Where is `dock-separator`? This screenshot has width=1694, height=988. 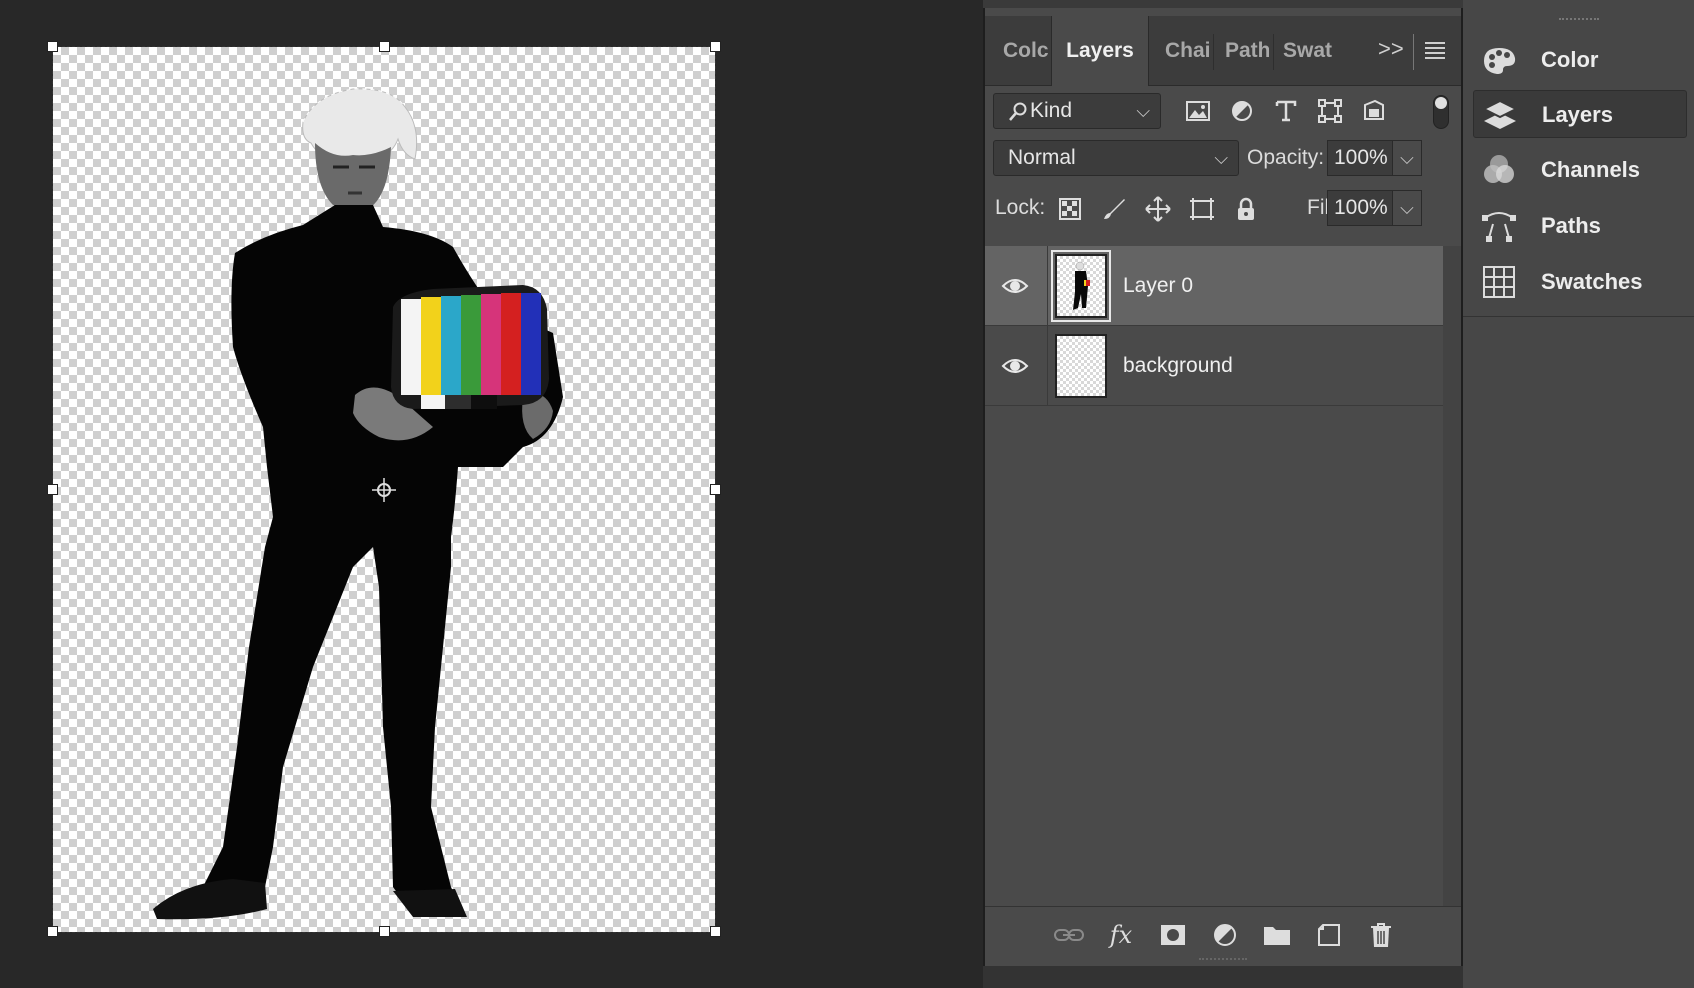 dock-separator is located at coordinates (1578, 316).